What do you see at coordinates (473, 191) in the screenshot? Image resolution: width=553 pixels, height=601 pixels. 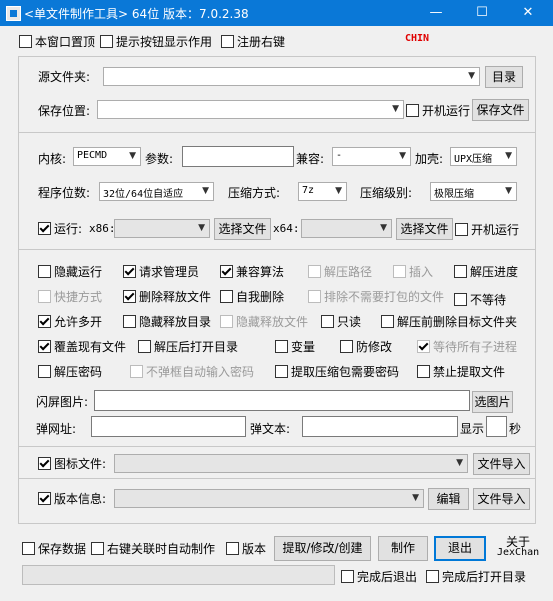 I see `level-combo: 极限压缩 ▼` at bounding box center [473, 191].